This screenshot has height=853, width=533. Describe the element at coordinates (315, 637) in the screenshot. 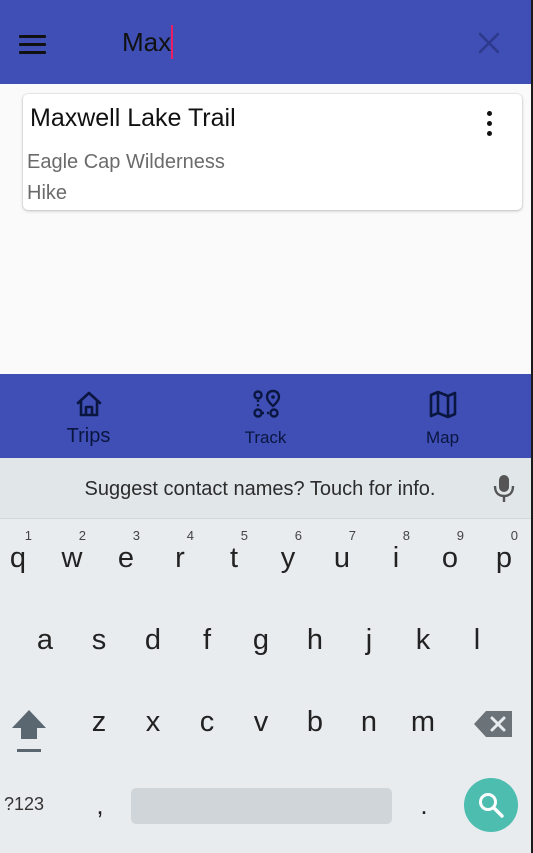

I see `key-h: h` at that location.